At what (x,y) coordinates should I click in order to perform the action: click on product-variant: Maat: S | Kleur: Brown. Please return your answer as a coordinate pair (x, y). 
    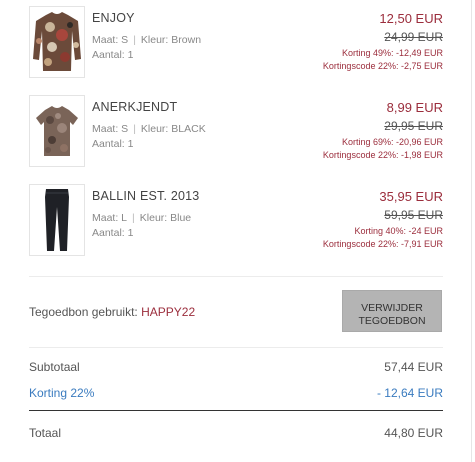
    Looking at the image, I should click on (146, 40).